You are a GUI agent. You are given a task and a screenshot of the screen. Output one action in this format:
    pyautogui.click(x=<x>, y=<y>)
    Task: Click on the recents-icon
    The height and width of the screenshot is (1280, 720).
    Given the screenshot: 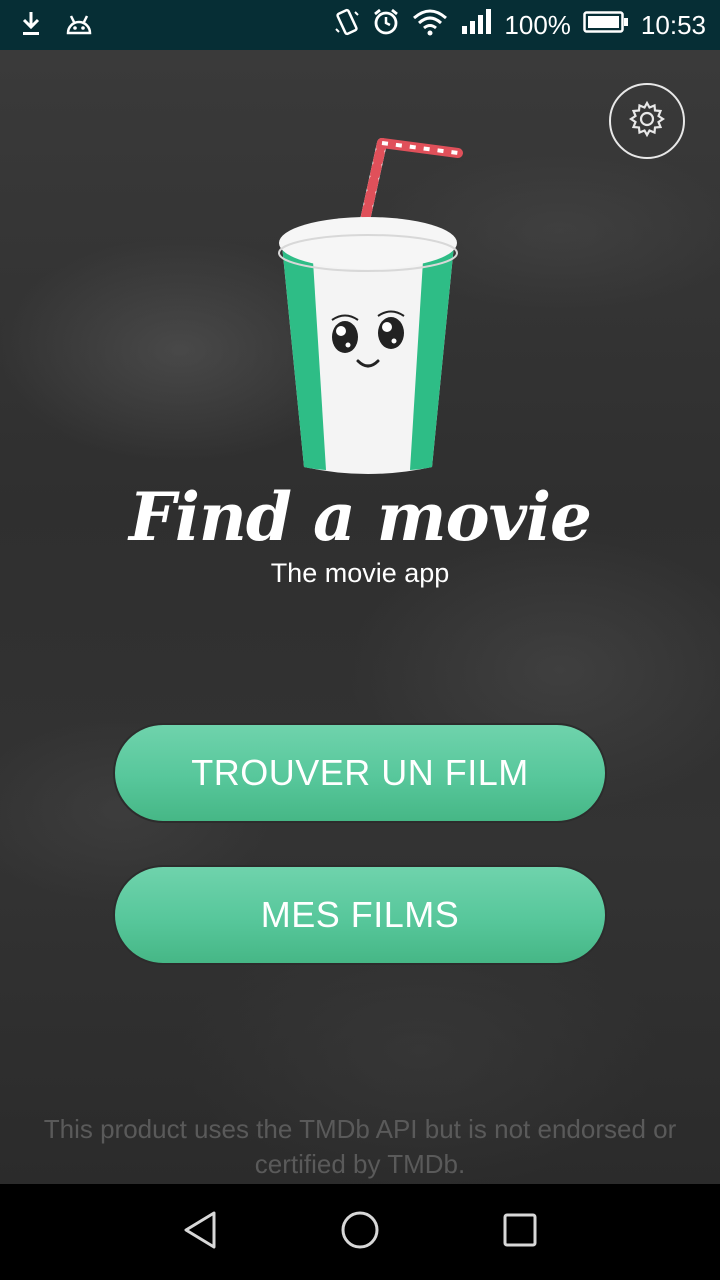 What is the action you would take?
    pyautogui.click(x=520, y=1232)
    